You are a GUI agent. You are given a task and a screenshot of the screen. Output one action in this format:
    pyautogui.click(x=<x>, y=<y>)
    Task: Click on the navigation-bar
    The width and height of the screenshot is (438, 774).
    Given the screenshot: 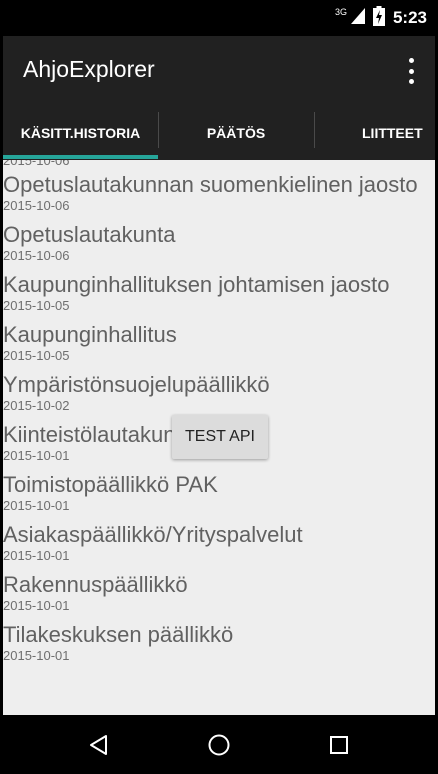 What is the action you would take?
    pyautogui.click(x=219, y=744)
    